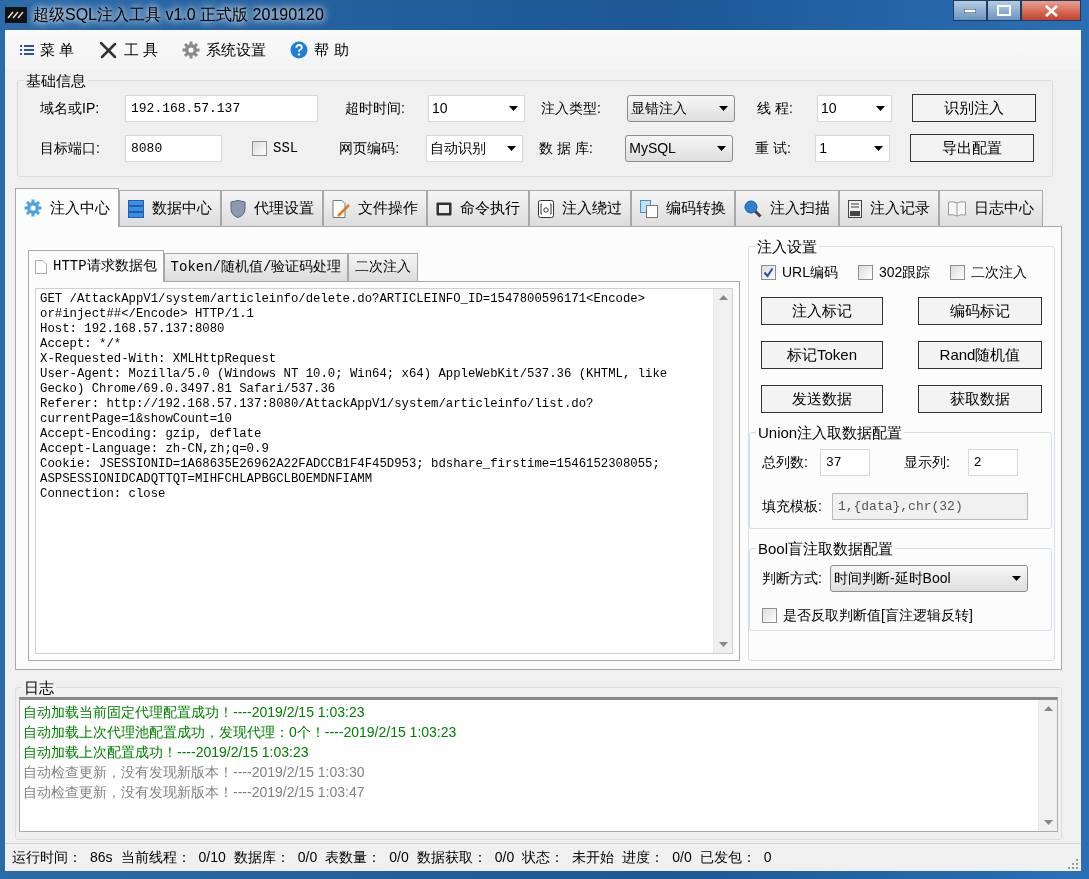 The height and width of the screenshot is (879, 1089). Describe the element at coordinates (170, 208) in the screenshot. I see `tab: 数据中心` at that location.